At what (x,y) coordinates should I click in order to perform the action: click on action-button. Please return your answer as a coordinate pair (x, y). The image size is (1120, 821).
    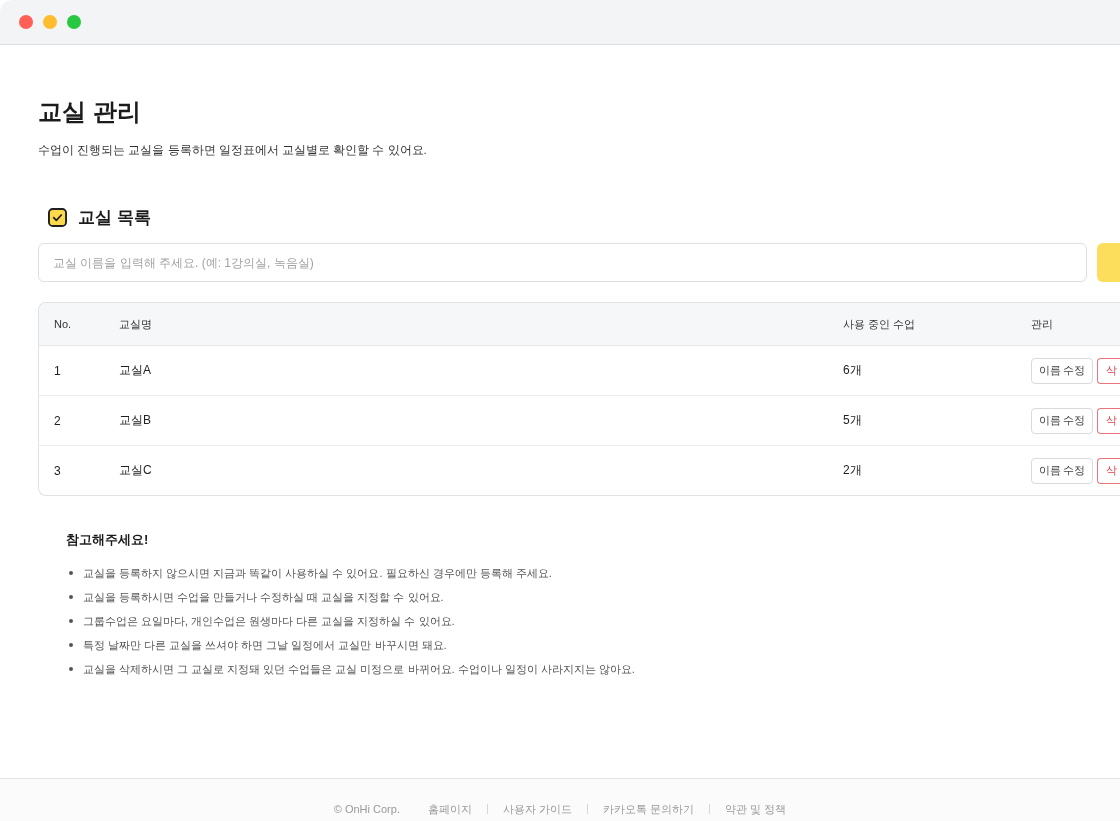
    Looking at the image, I should click on (1108, 262).